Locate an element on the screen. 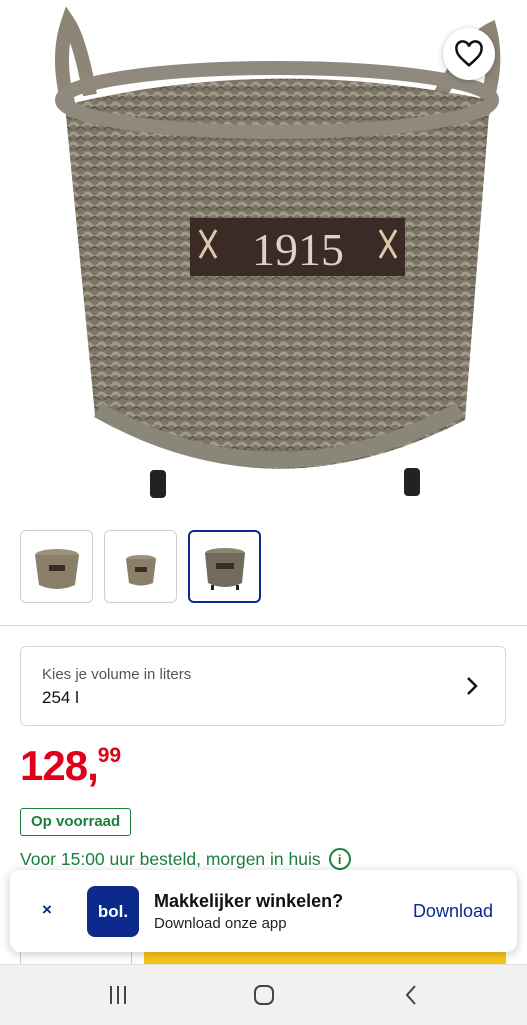 This screenshot has width=527, height=1025. home-icon is located at coordinates (264, 995).